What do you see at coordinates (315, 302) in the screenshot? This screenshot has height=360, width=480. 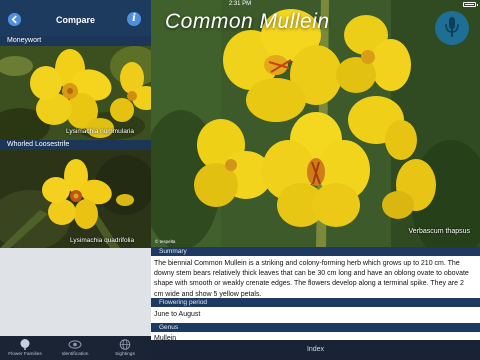 I see `flowering-period-header: Flowering period` at bounding box center [315, 302].